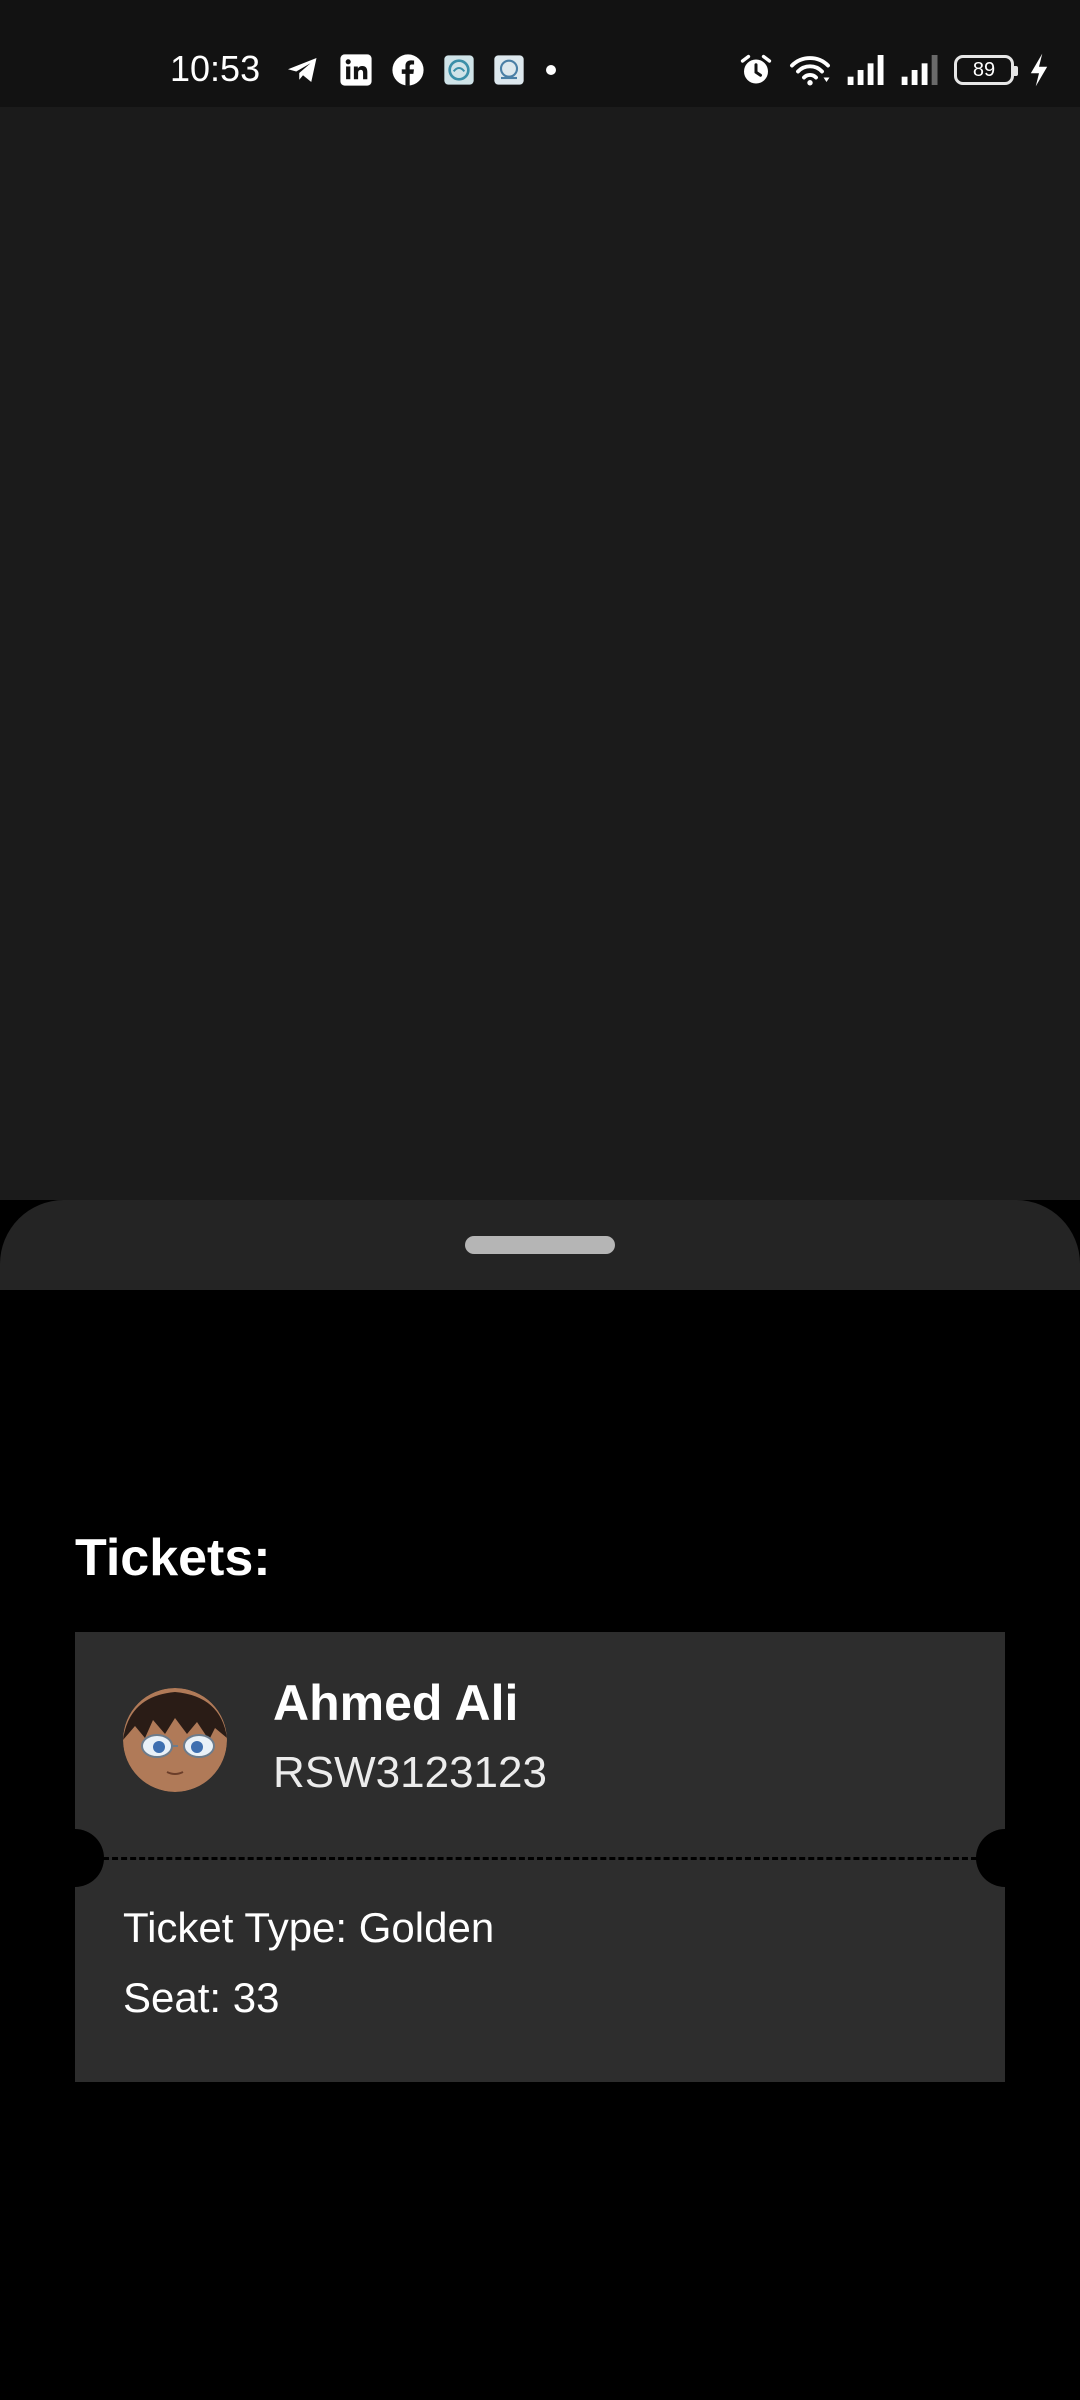 Image resolution: width=1080 pixels, height=2400 pixels. Describe the element at coordinates (89, 1858) in the screenshot. I see `ticket-notch-left` at that location.